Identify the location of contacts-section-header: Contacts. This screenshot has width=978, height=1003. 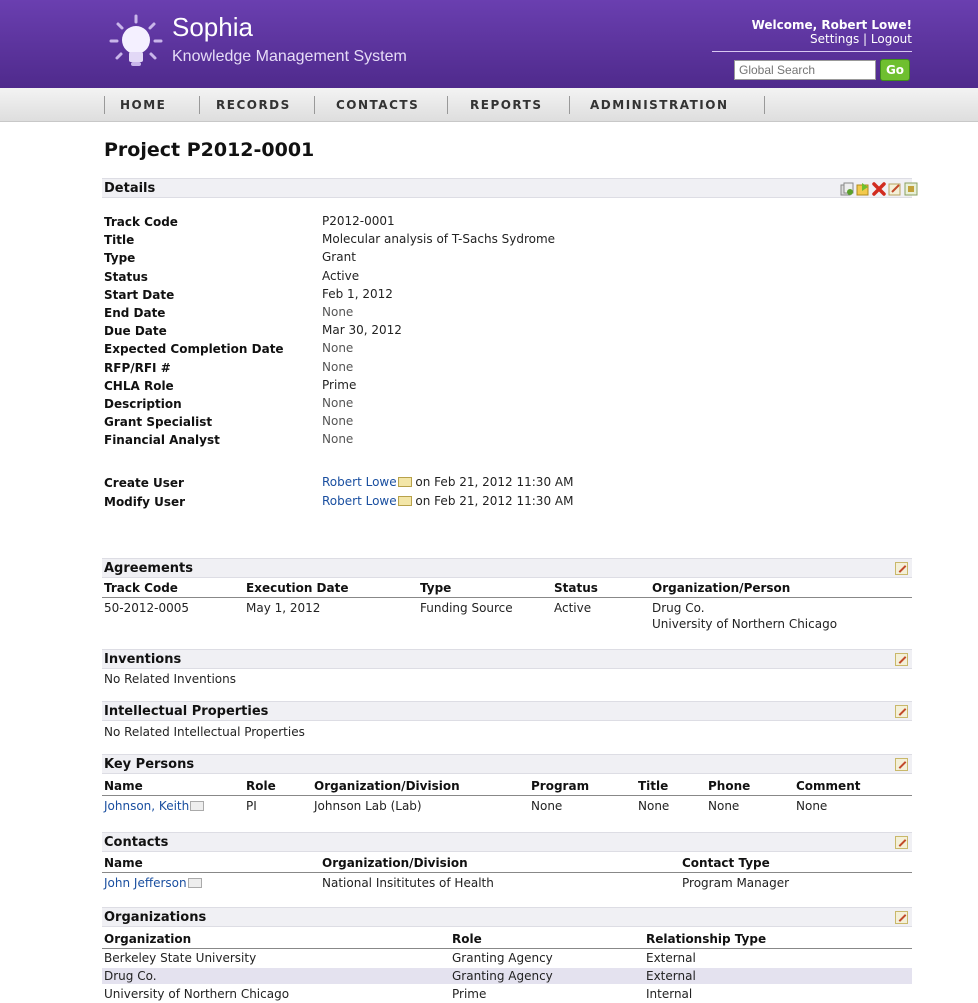
(507, 842).